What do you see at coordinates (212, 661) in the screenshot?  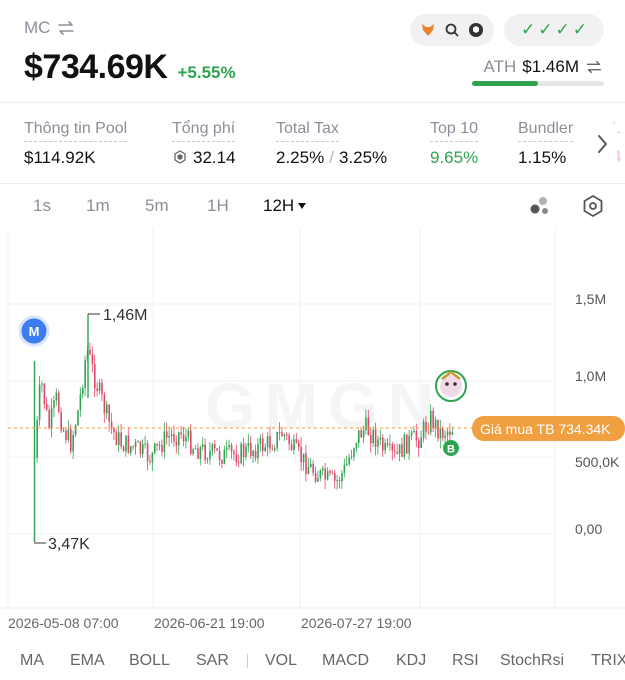 I see `indicator-sar: SAR` at bounding box center [212, 661].